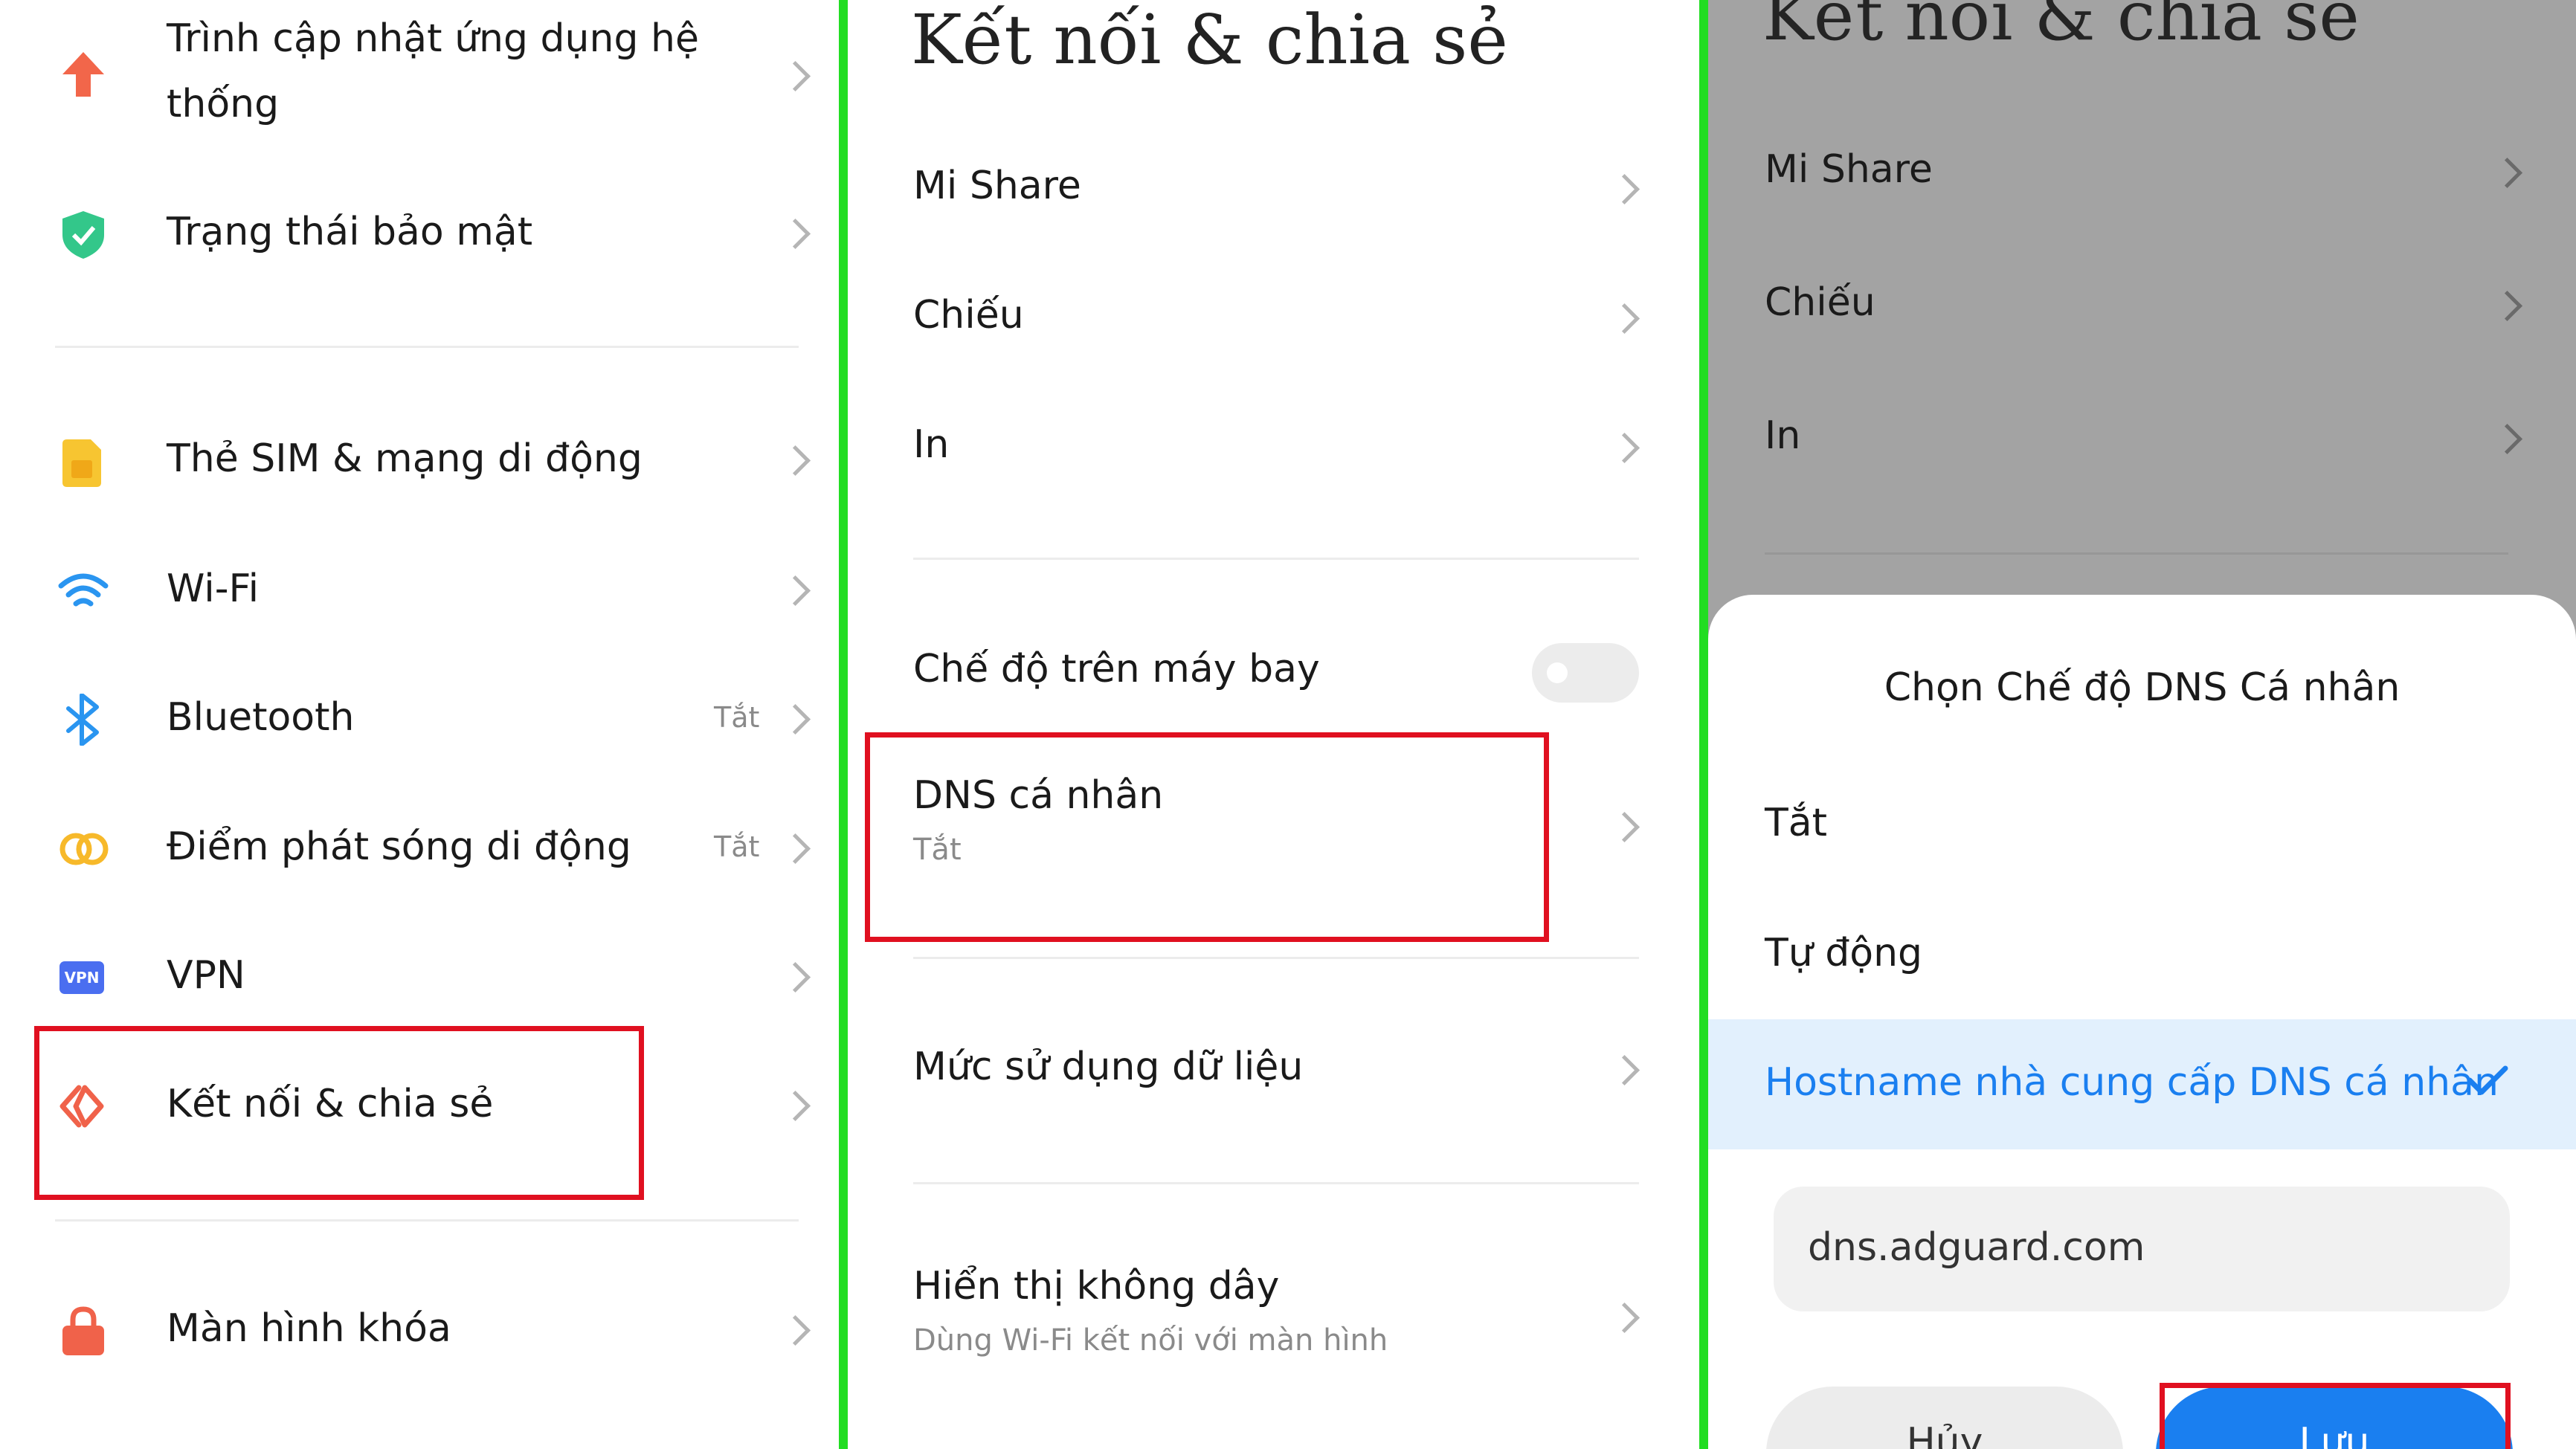  What do you see at coordinates (1557, 672) in the screenshot?
I see `toggle-knob` at bounding box center [1557, 672].